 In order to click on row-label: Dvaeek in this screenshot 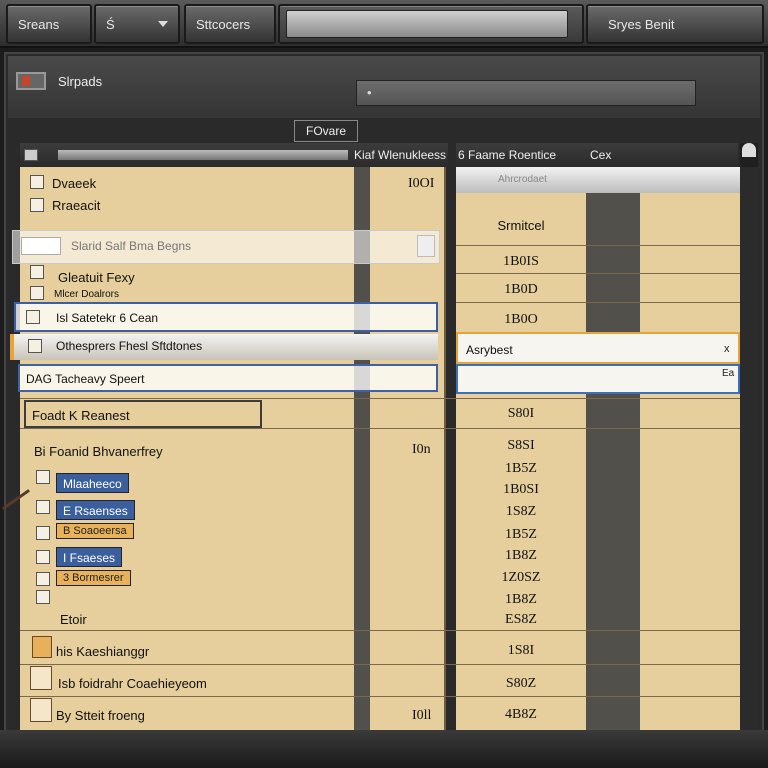, I will do `click(74, 183)`.